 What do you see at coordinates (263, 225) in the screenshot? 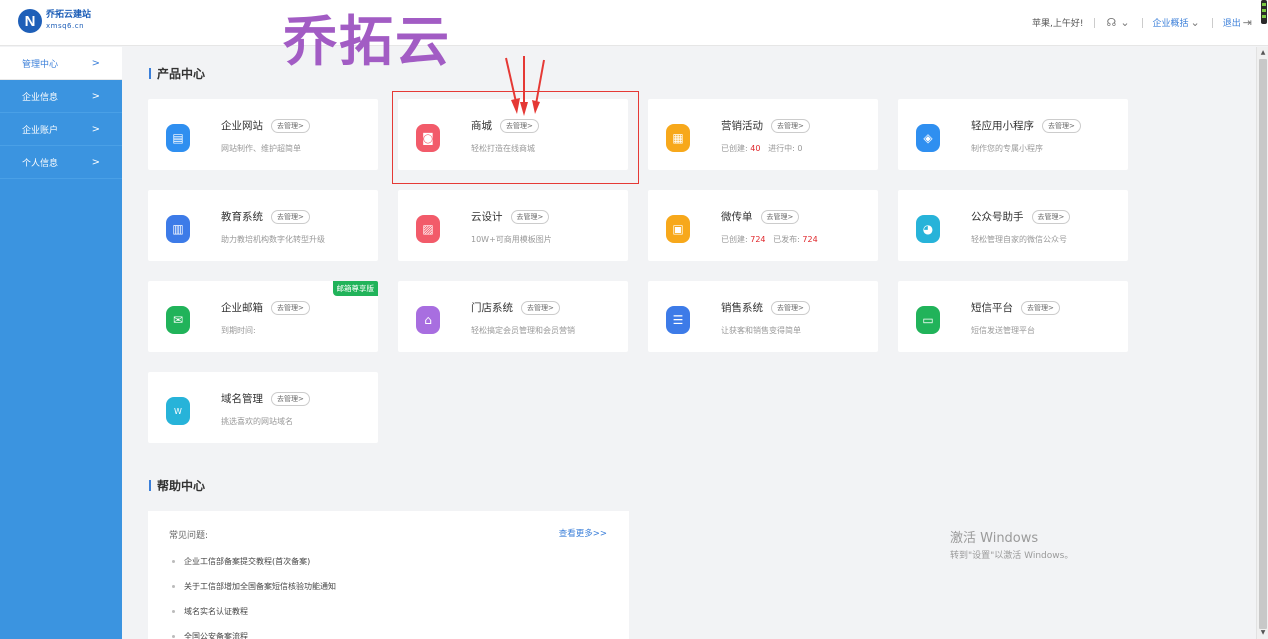
I see `product-card-education: ▥ 教育系统 去管理> 助力教培机构数字化转型升级` at bounding box center [263, 225].